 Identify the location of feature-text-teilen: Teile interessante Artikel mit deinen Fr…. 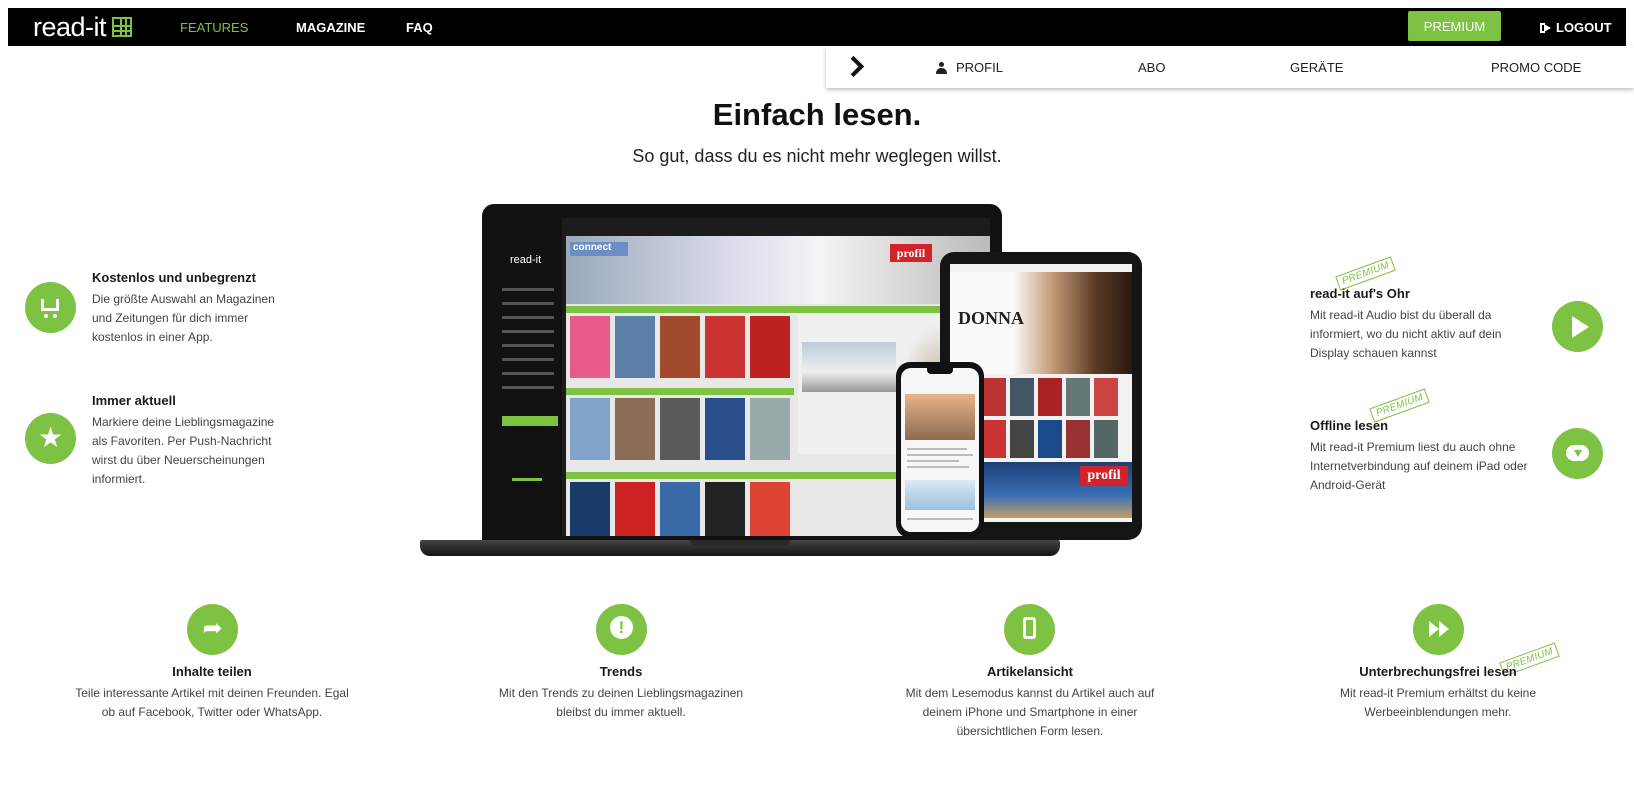
(212, 702).